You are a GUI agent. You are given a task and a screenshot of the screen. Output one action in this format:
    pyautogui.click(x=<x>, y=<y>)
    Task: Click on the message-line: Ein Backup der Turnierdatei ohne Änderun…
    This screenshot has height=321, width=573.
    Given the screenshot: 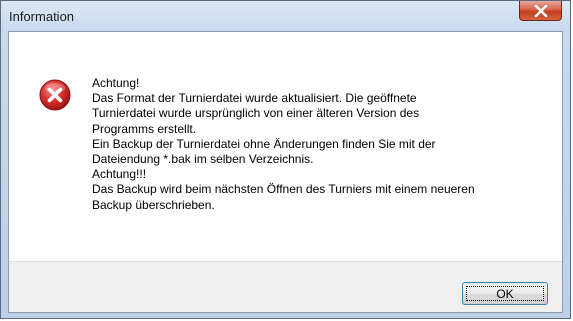 What is the action you would take?
    pyautogui.click(x=264, y=143)
    